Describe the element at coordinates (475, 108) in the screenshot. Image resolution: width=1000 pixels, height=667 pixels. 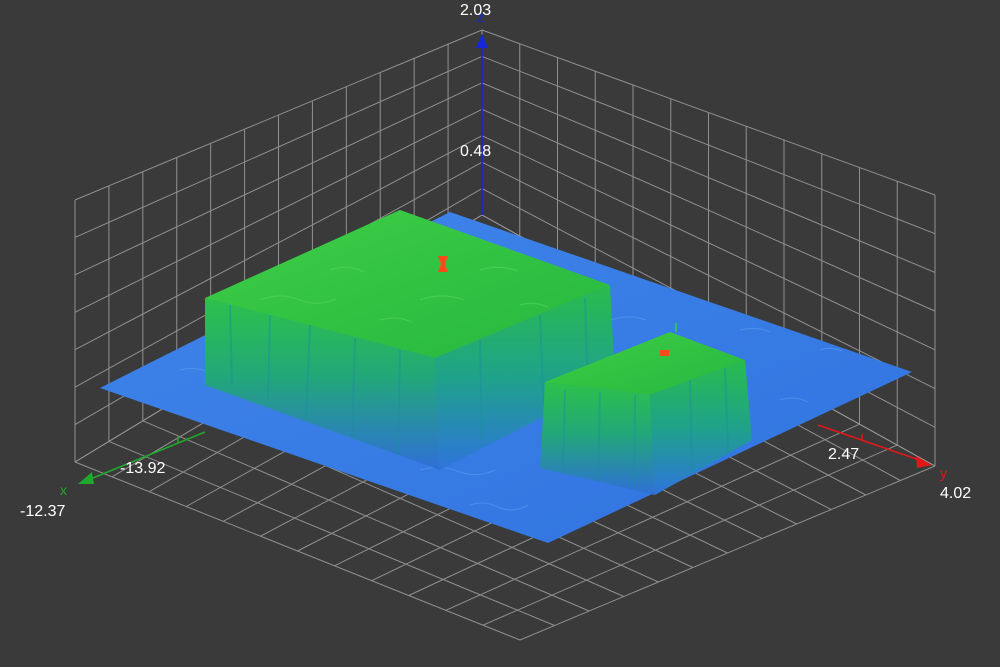
I see `z-axis: z 2.03 0.48` at that location.